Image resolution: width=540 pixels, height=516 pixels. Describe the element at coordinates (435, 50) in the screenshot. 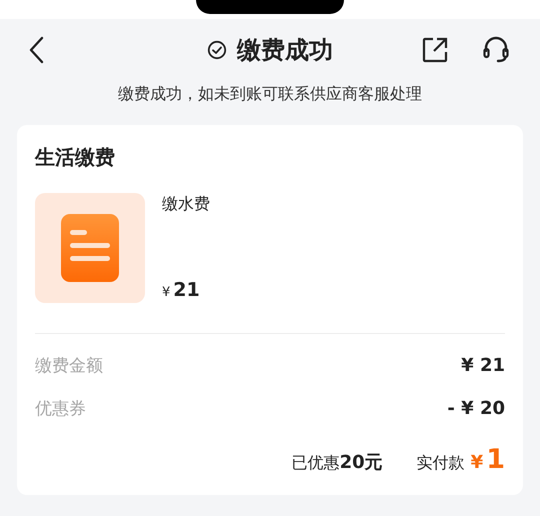

I see `share-icon` at that location.